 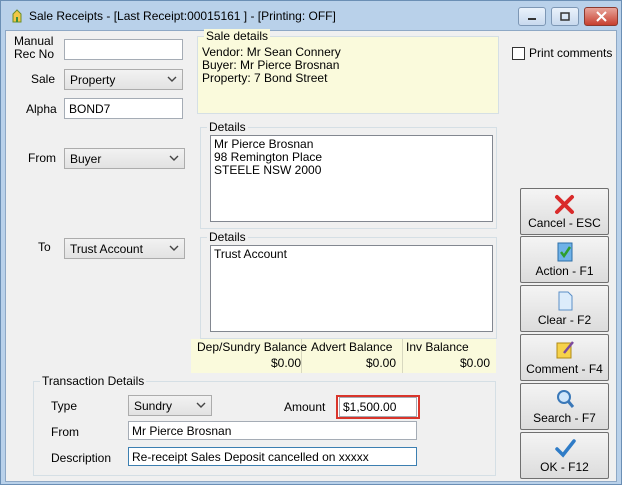 I want to click on comment-button: Comment - F4, so click(x=564, y=357).